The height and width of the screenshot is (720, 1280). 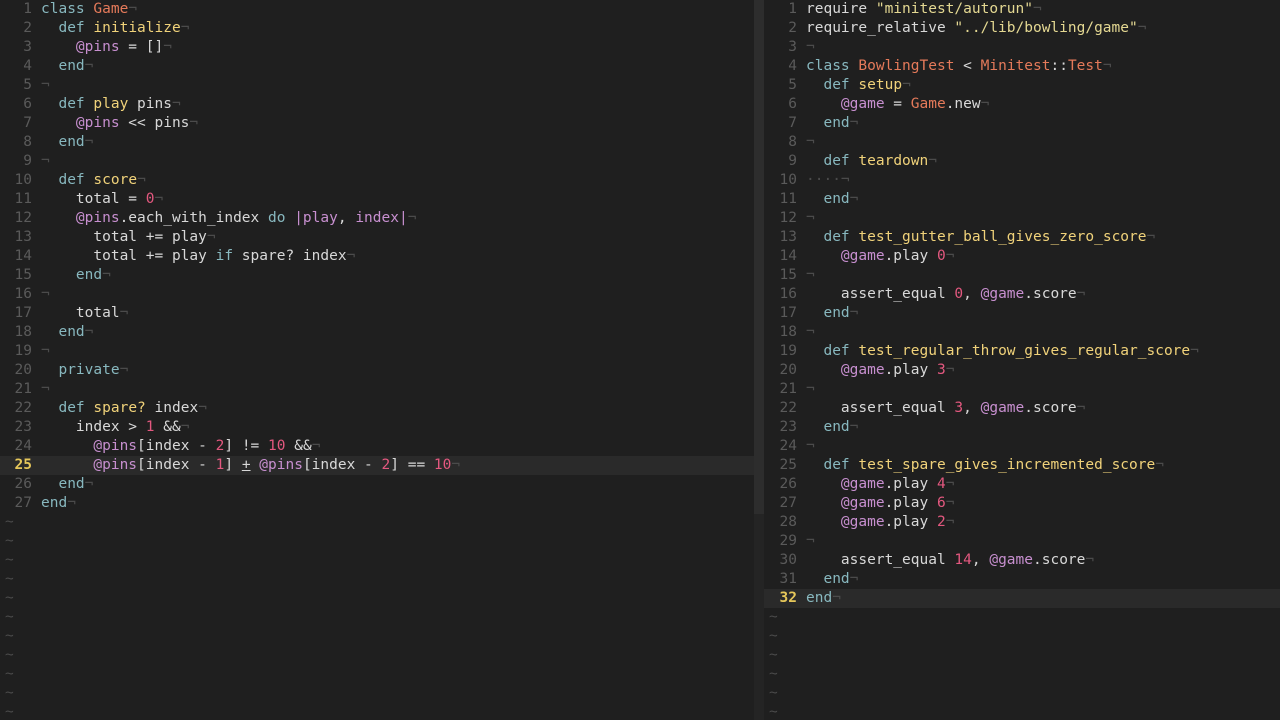 I want to click on code-line: 20 @game.play 3¬, so click(x=1022, y=370).